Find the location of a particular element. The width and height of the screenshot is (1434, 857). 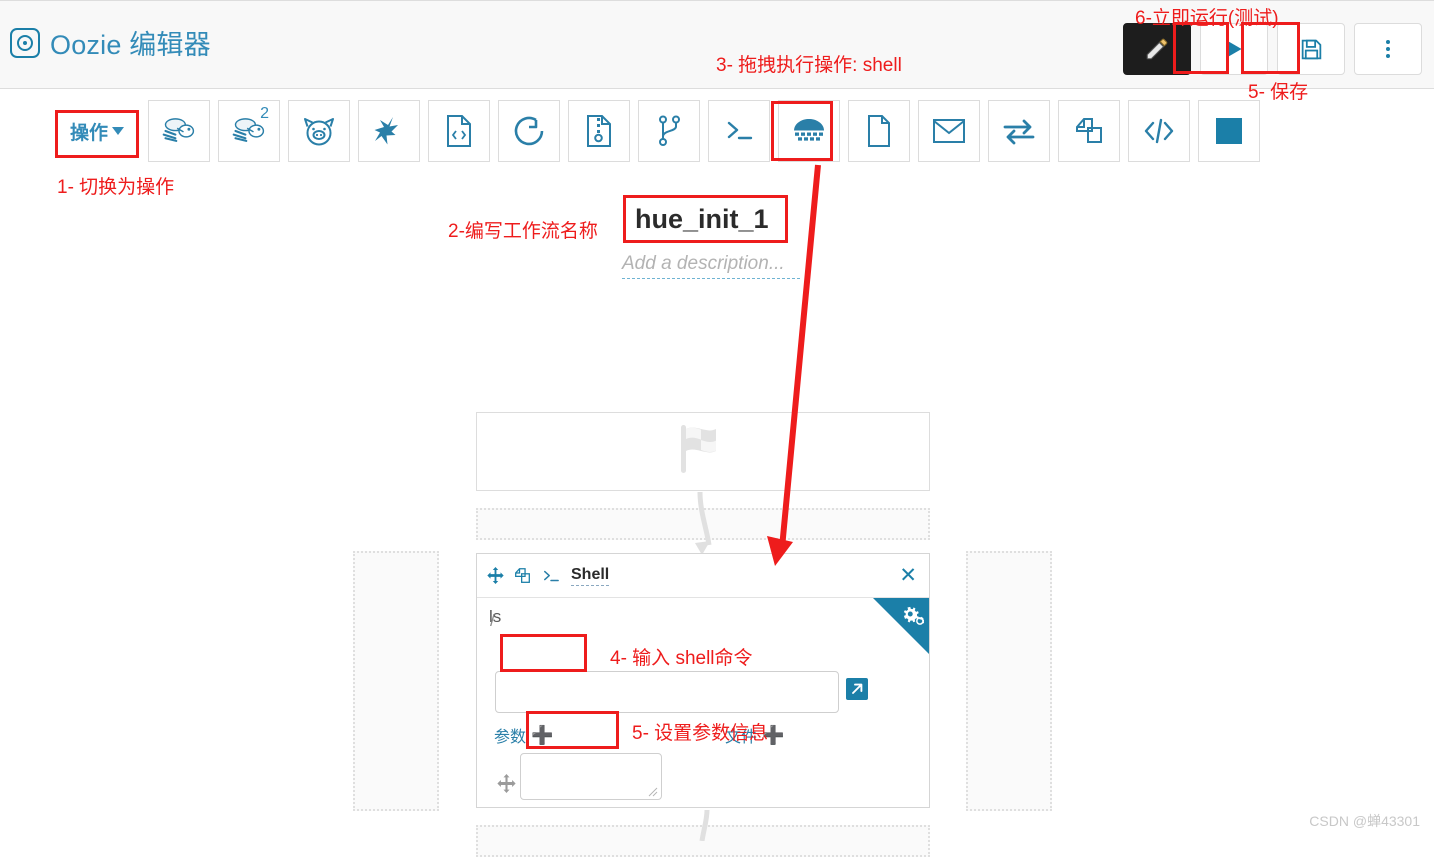

header-actions is located at coordinates (1272, 49).